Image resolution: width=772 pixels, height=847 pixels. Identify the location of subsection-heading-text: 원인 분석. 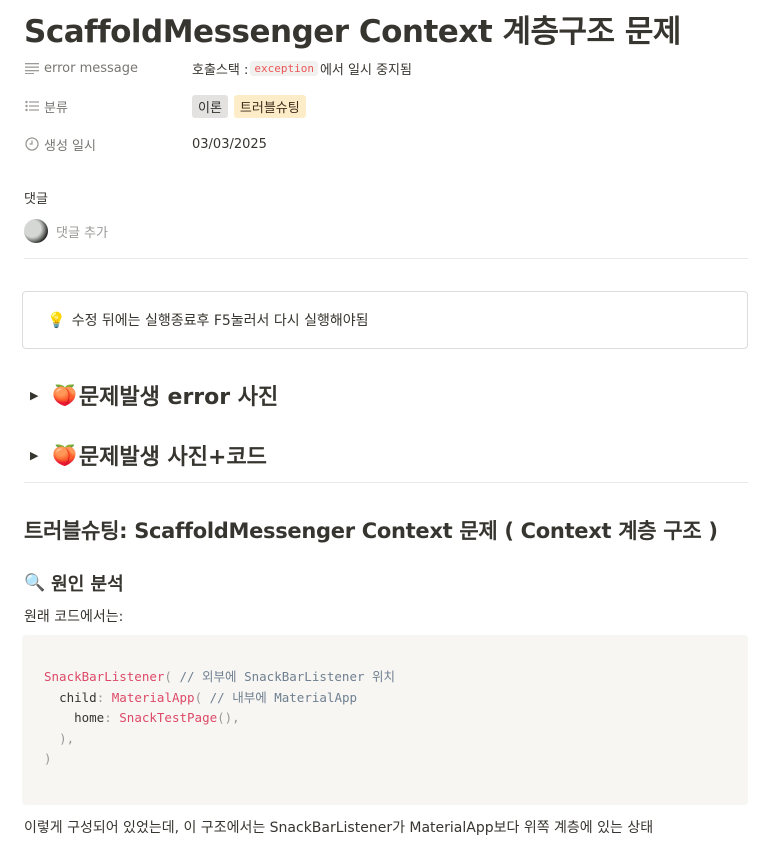
(87, 584).